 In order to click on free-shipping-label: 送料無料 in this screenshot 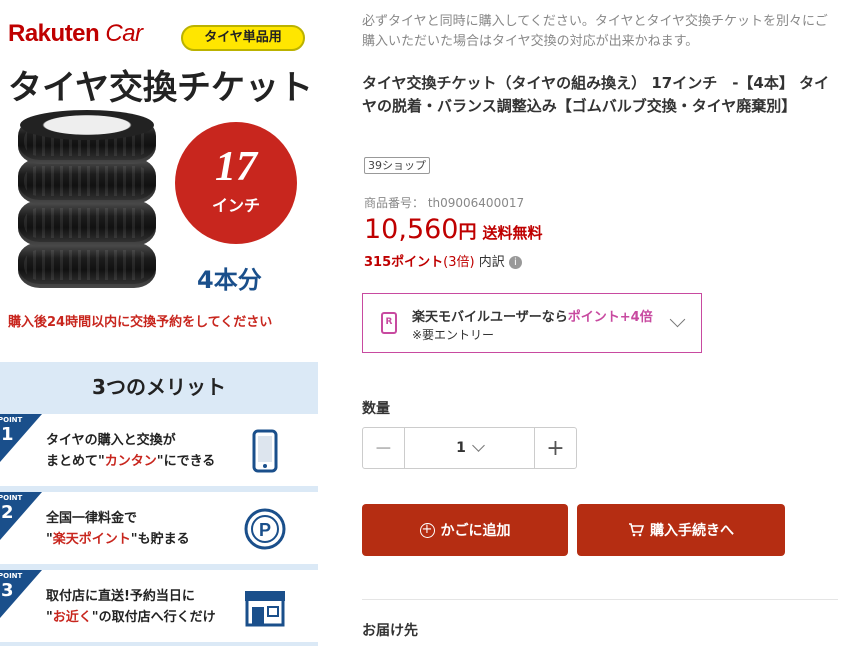, I will do `click(512, 233)`.